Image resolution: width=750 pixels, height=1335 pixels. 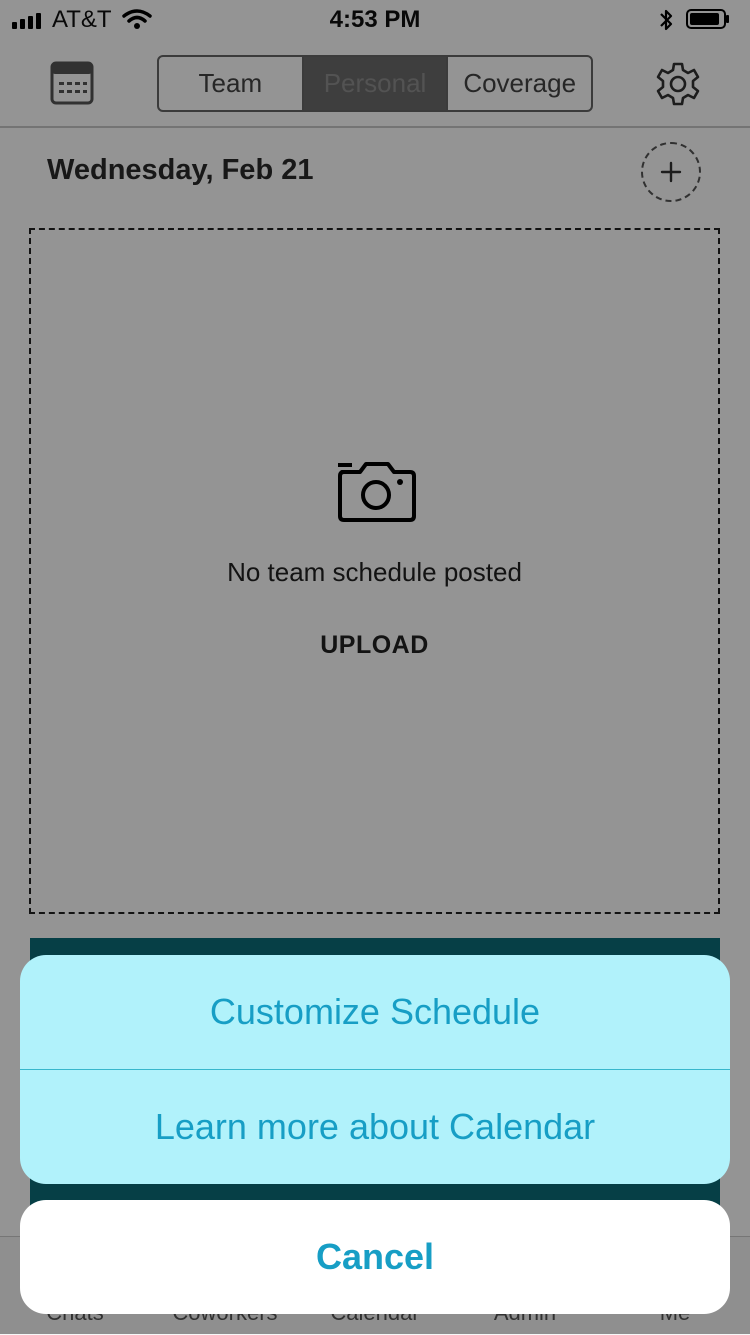 I want to click on customize-schedule-option: Customize Schedule, so click(x=375, y=1012).